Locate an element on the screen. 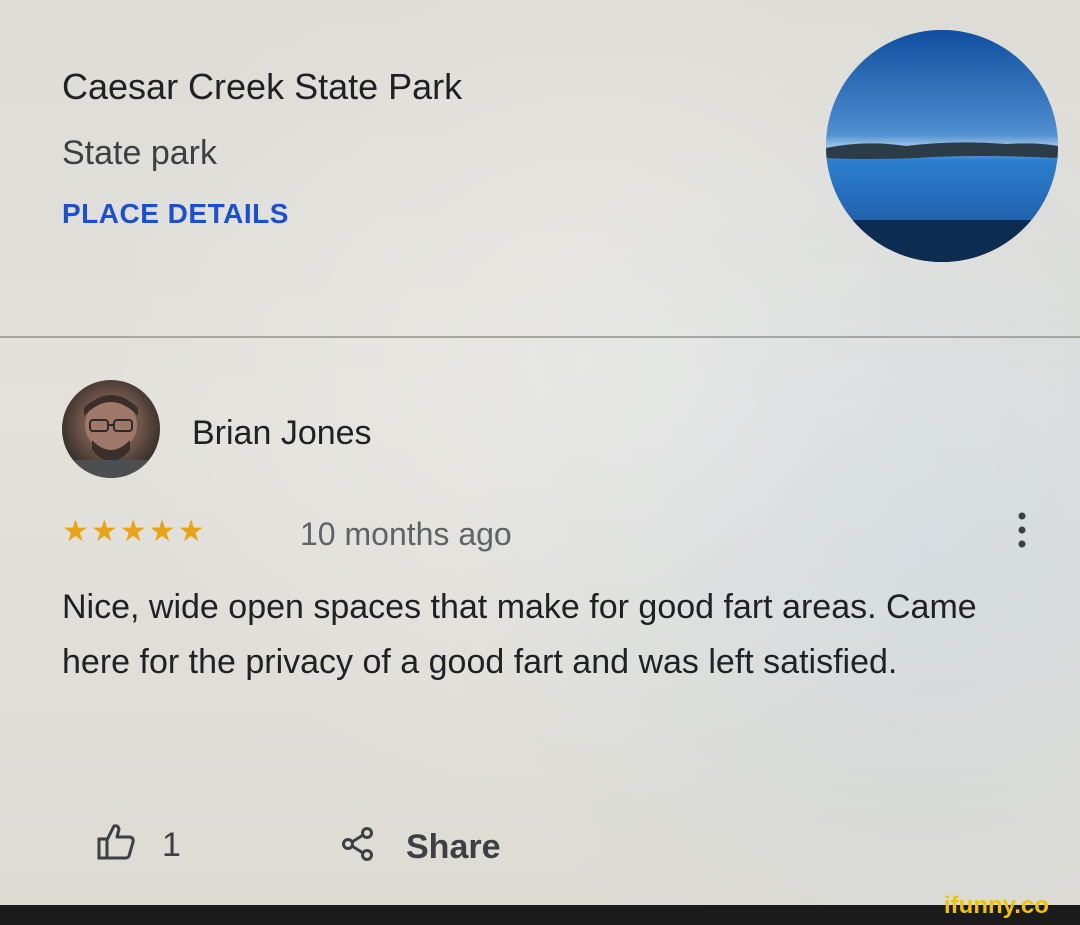 The image size is (1080, 925). star-rating: ★★★★★ is located at coordinates (134, 531).